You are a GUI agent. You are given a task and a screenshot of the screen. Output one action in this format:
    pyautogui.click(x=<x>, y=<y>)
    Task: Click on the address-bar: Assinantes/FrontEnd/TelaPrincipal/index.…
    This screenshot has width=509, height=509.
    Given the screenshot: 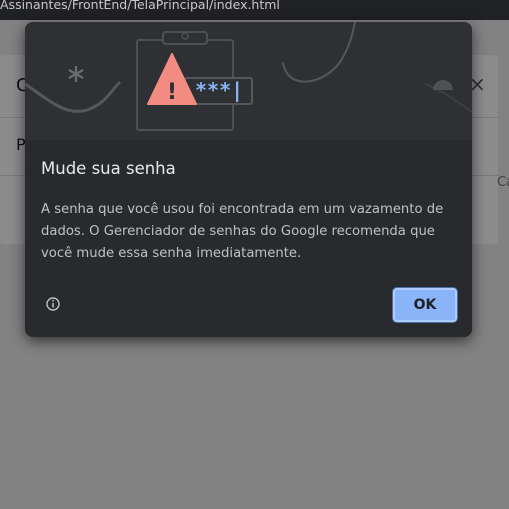 What is the action you would take?
    pyautogui.click(x=254, y=10)
    